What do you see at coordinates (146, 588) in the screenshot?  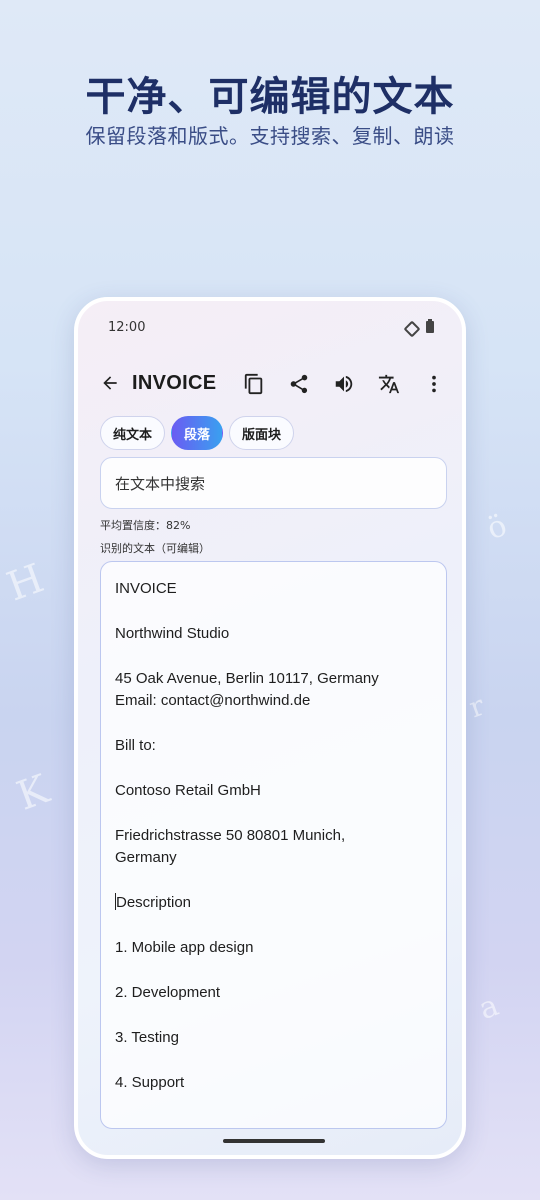 I see `text-paragraph: INVOICE` at bounding box center [146, 588].